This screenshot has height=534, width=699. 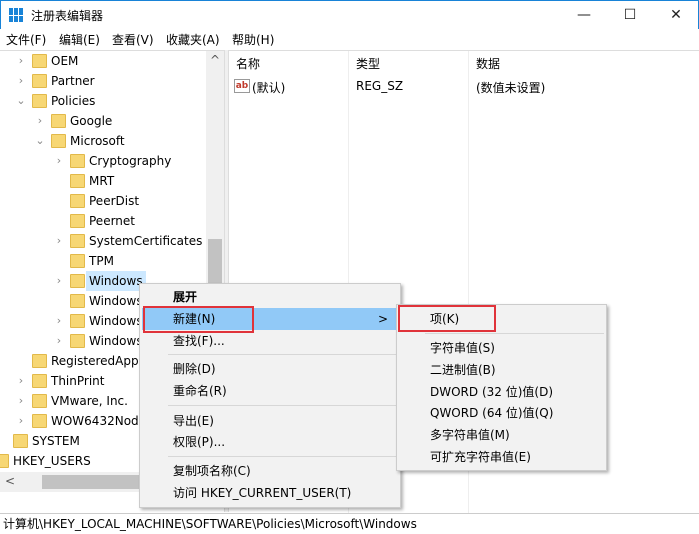 What do you see at coordinates (130, 161) in the screenshot?
I see `tree-item-label: Cryptography` at bounding box center [130, 161].